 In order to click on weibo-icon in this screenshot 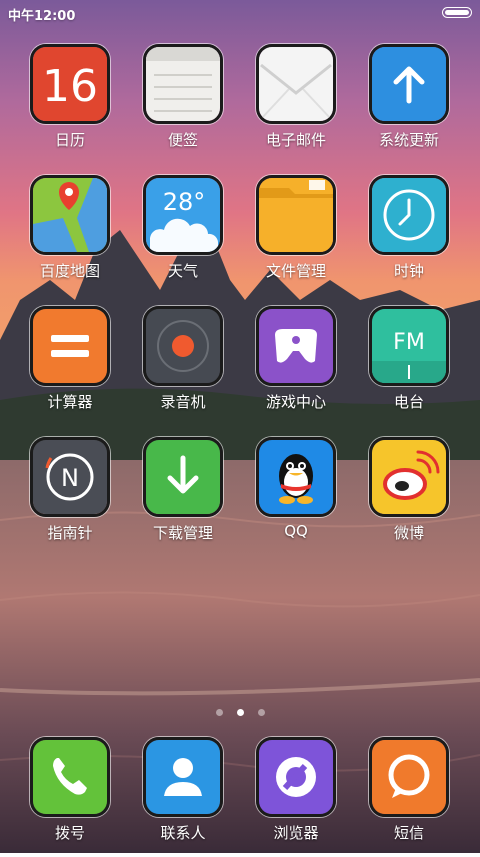, I will do `click(409, 477)`.